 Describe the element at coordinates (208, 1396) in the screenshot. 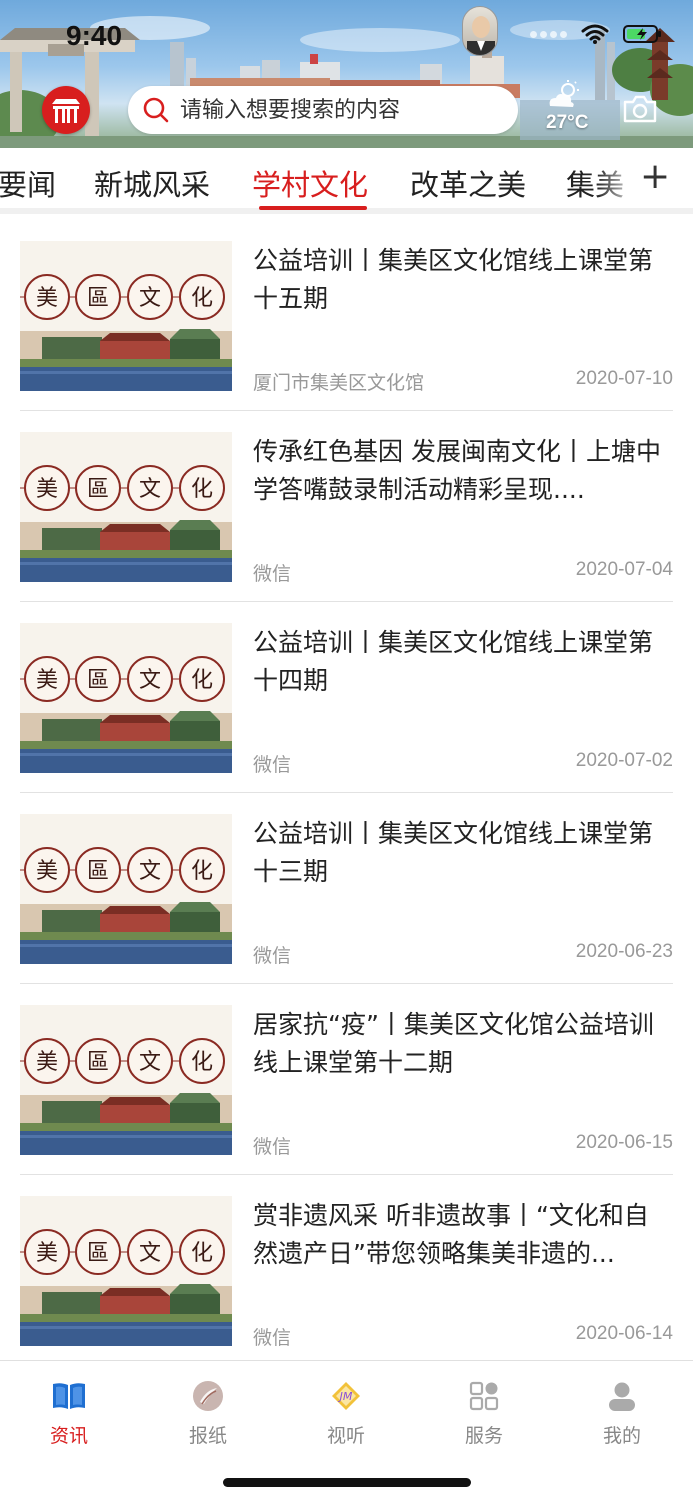

I see `newspaper-icon` at that location.